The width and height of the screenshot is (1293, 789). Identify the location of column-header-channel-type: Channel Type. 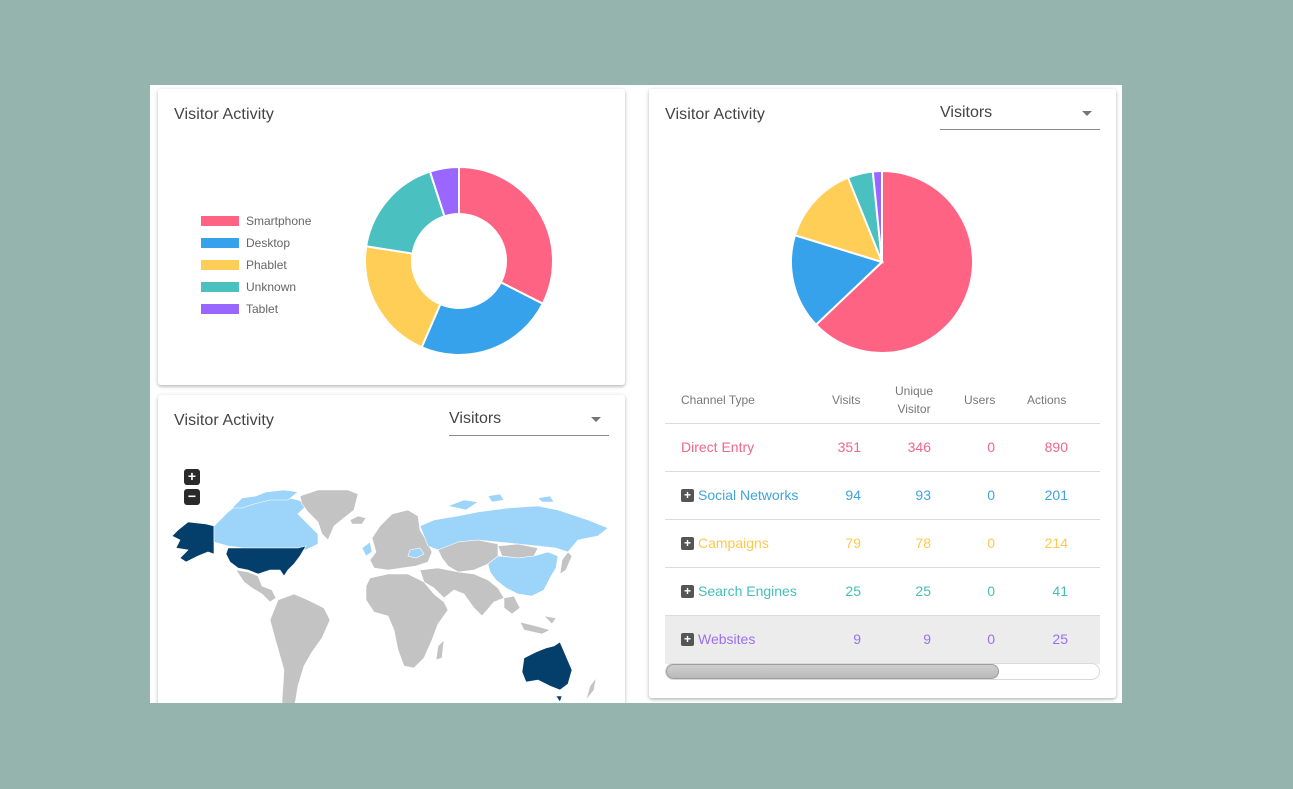
(718, 400).